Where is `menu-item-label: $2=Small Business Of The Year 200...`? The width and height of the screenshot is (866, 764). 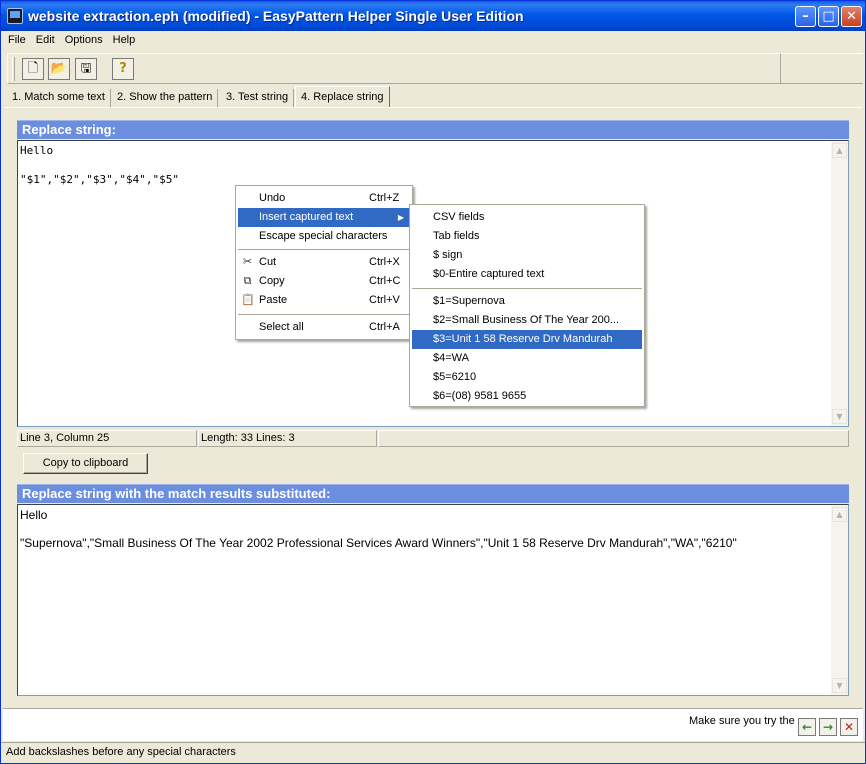 menu-item-label: $2=Small Business Of The Year 200... is located at coordinates (526, 320).